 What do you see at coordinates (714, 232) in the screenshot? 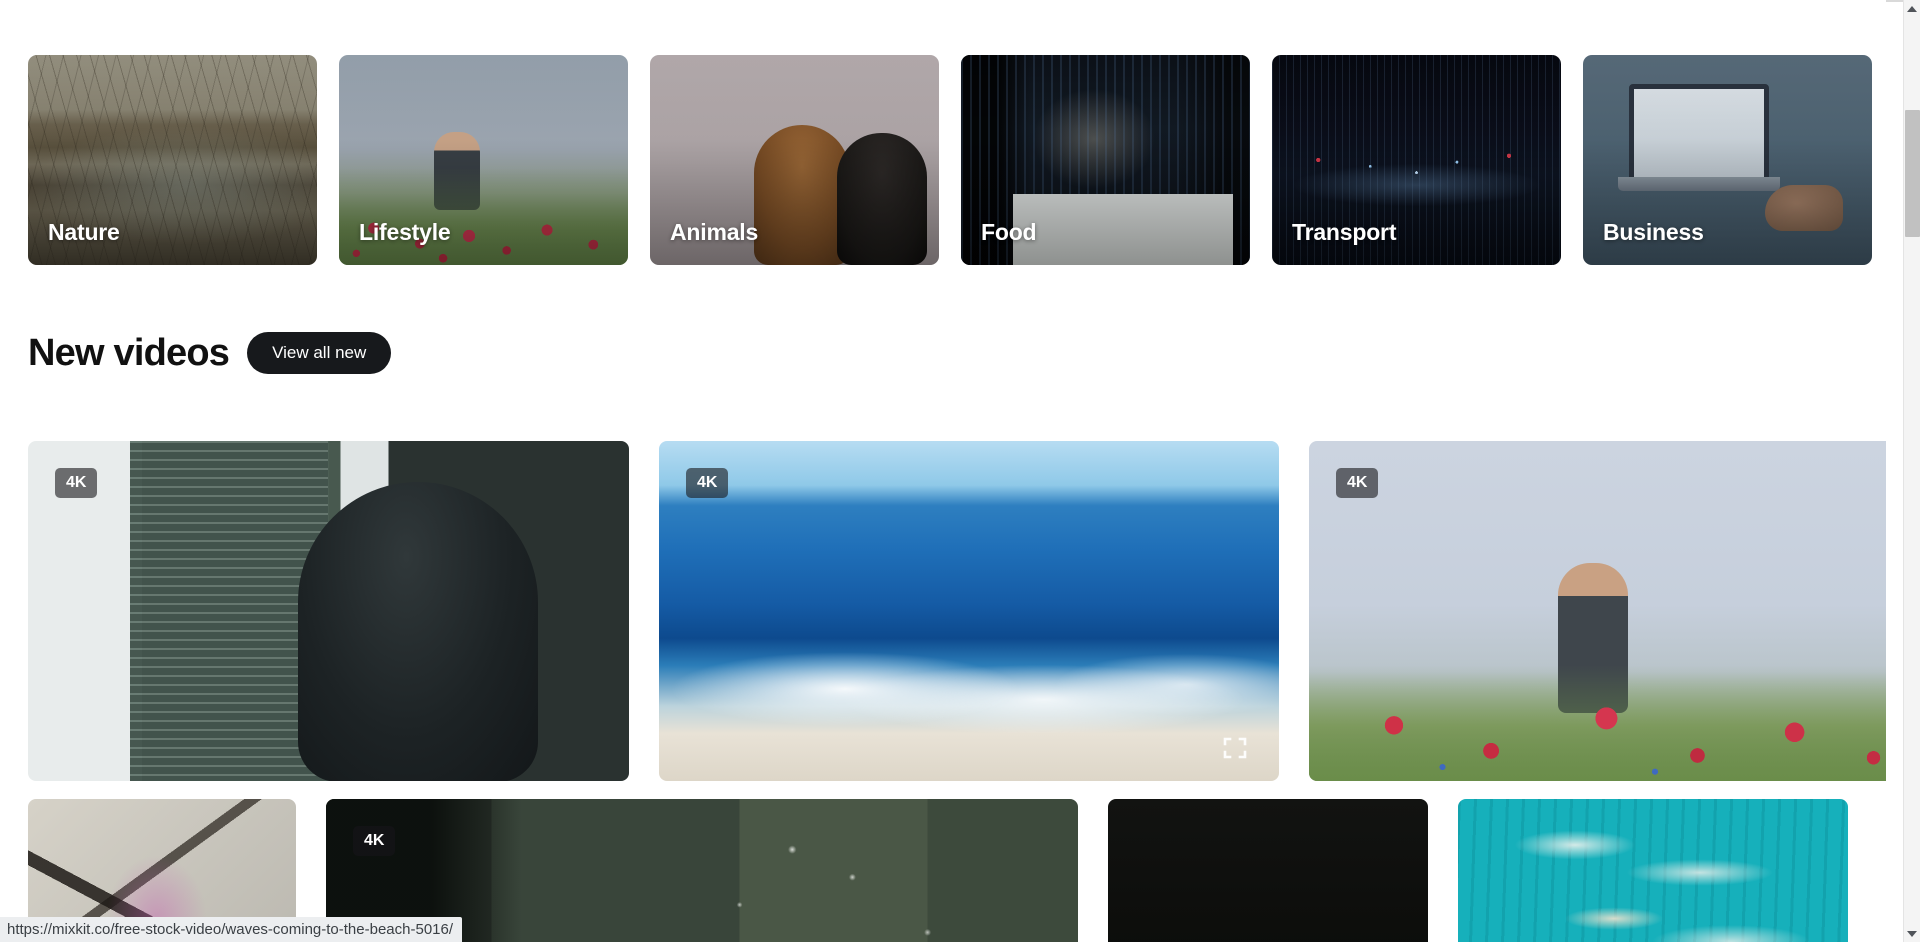
I see `category-label: Animals` at bounding box center [714, 232].